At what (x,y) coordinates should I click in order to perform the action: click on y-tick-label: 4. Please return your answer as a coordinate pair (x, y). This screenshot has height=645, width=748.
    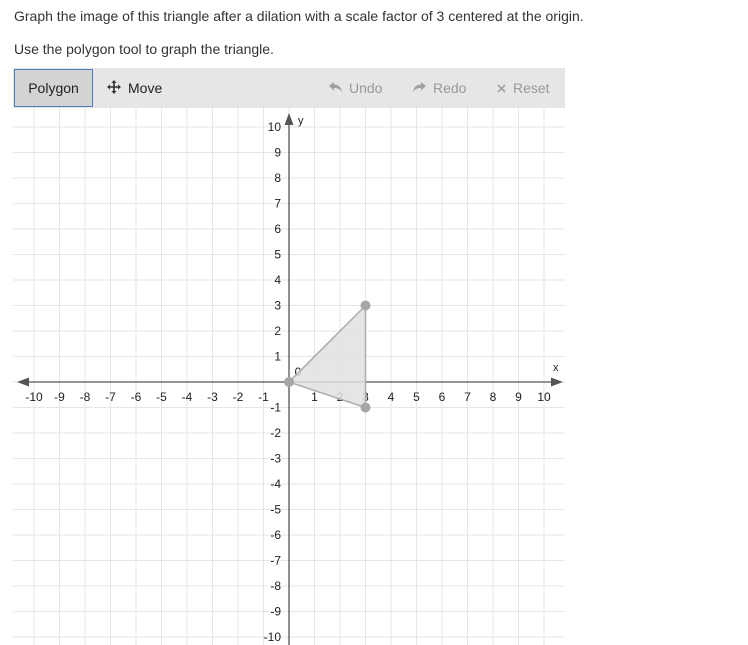
    Looking at the image, I should click on (277, 280).